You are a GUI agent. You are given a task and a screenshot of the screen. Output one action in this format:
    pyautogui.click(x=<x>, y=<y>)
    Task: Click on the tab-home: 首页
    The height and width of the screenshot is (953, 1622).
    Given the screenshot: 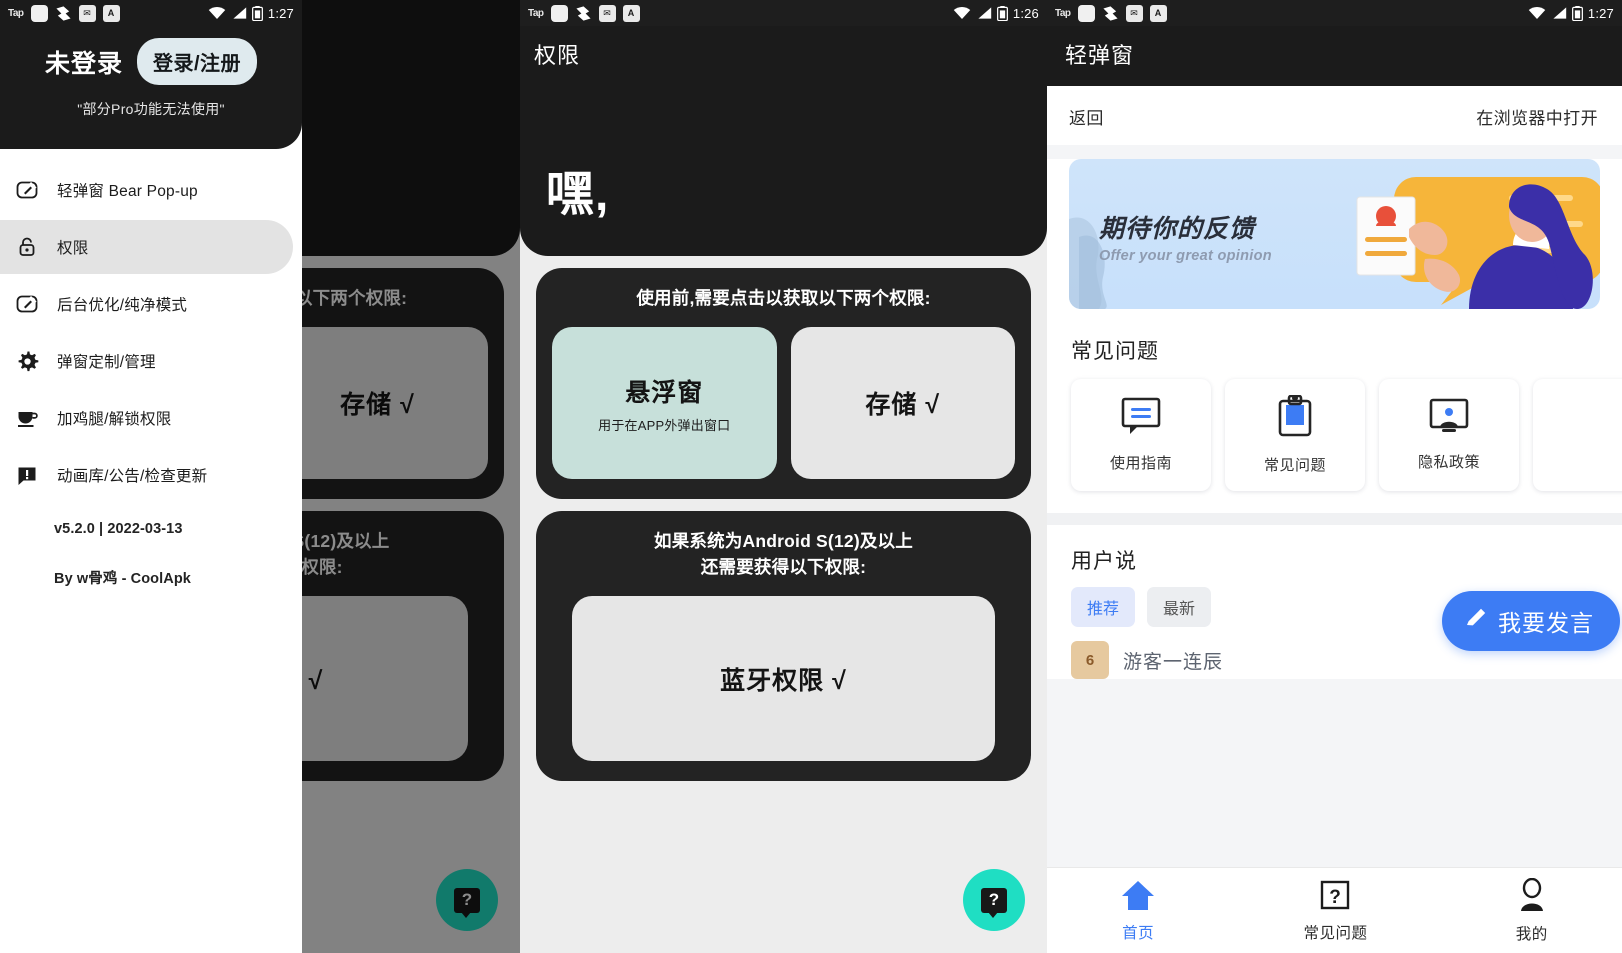 What is the action you would take?
    pyautogui.click(x=1138, y=911)
    